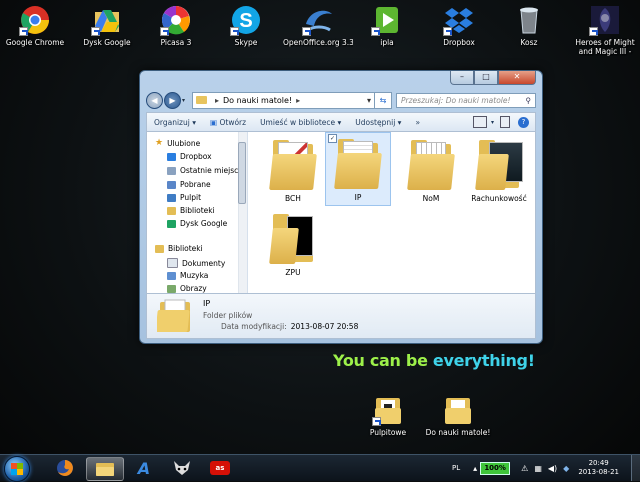  I want to click on recent-pages-dropdown: ▾, so click(186, 100).